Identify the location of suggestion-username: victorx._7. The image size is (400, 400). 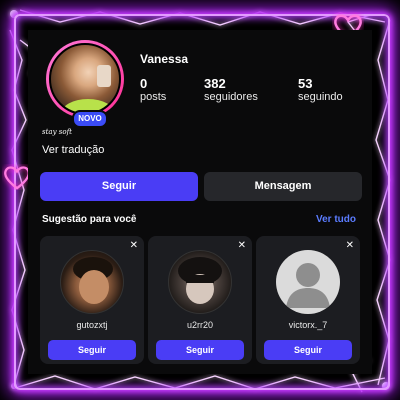
(308, 325).